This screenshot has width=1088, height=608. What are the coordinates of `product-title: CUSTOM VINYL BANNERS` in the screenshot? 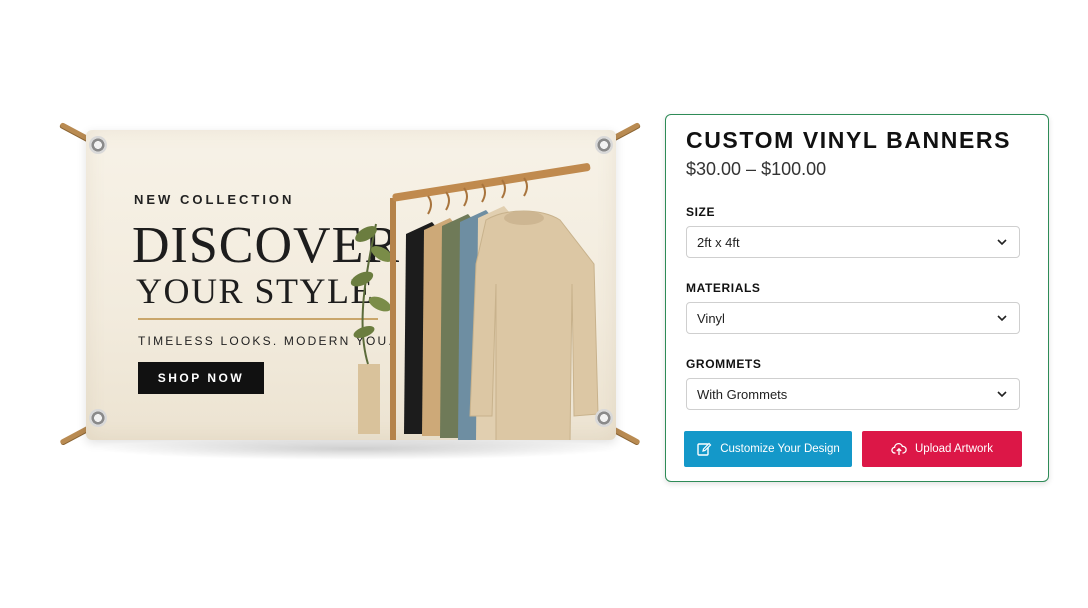 It's located at (849, 140).